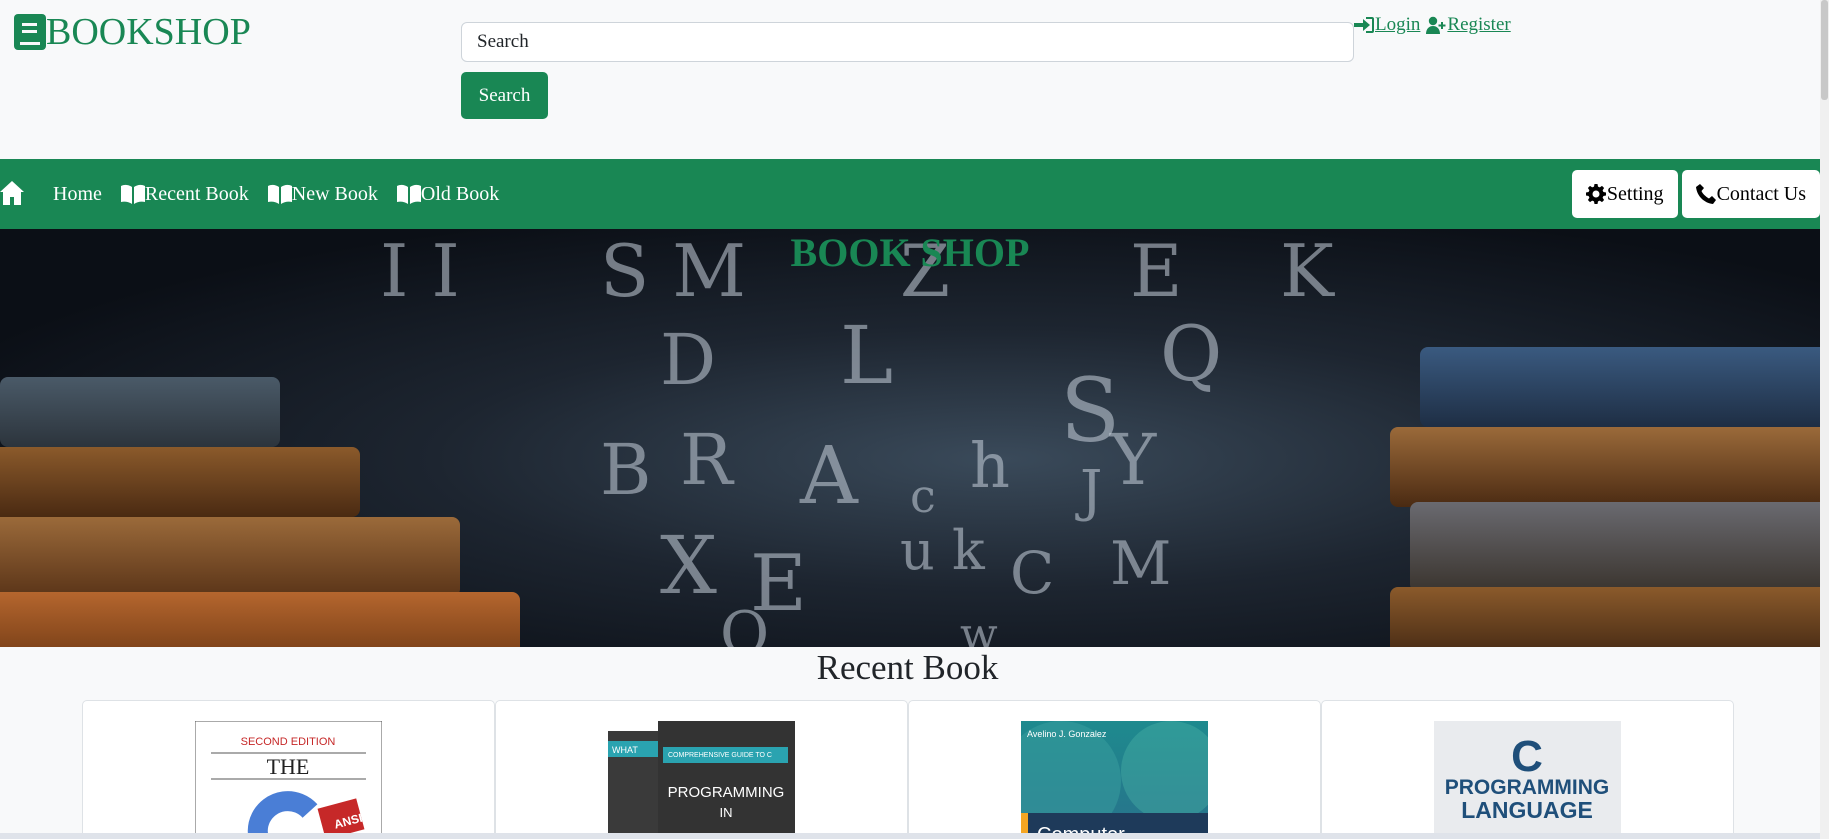  I want to click on contact-label: Contact Us, so click(1761, 193).